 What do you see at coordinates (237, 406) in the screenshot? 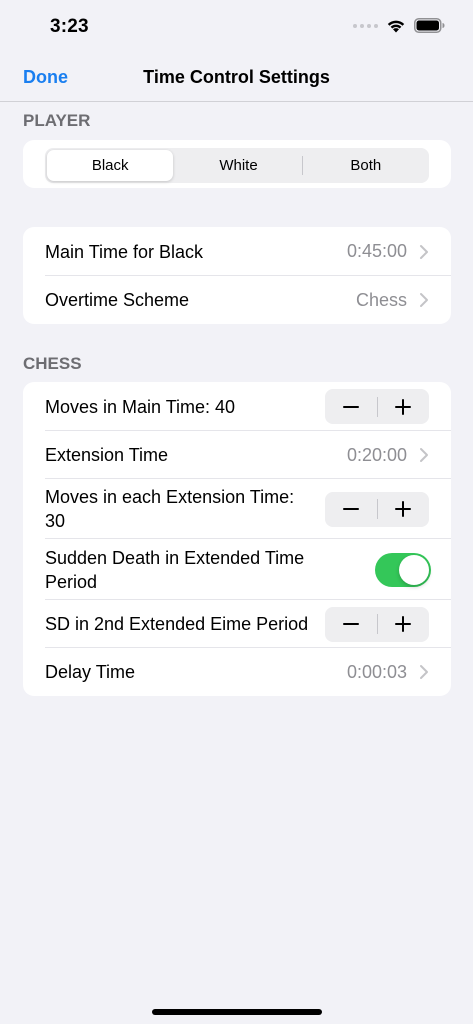
I see `moves-main-time-row: Moves in Main Time: 40` at bounding box center [237, 406].